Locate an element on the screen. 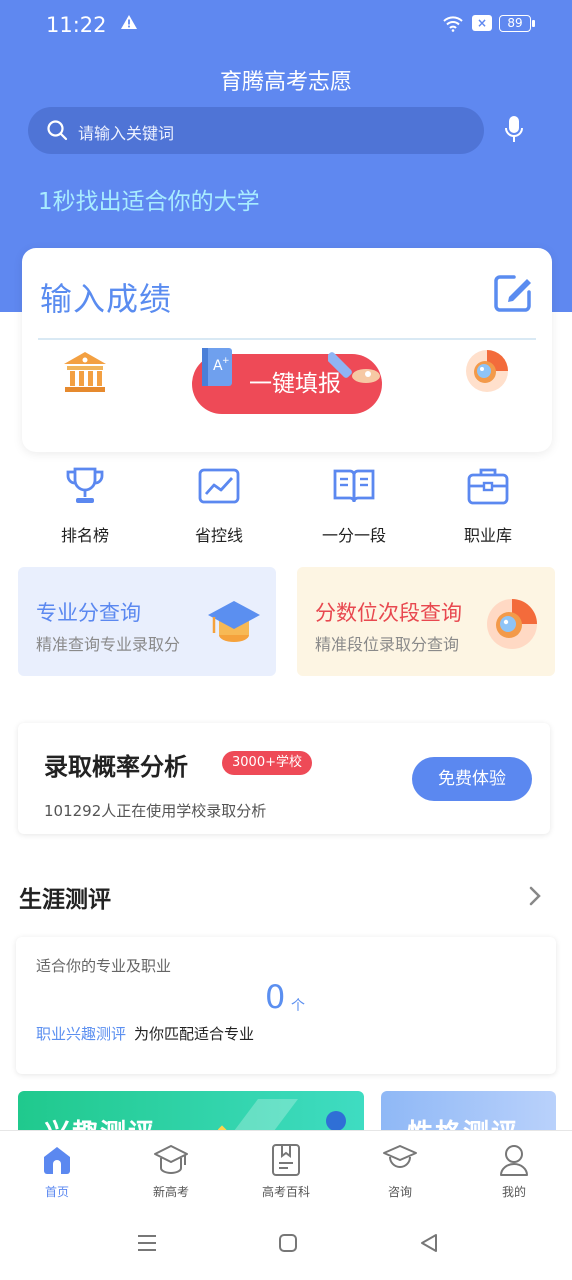  quick-link-label: 省控线 is located at coordinates (218, 535).